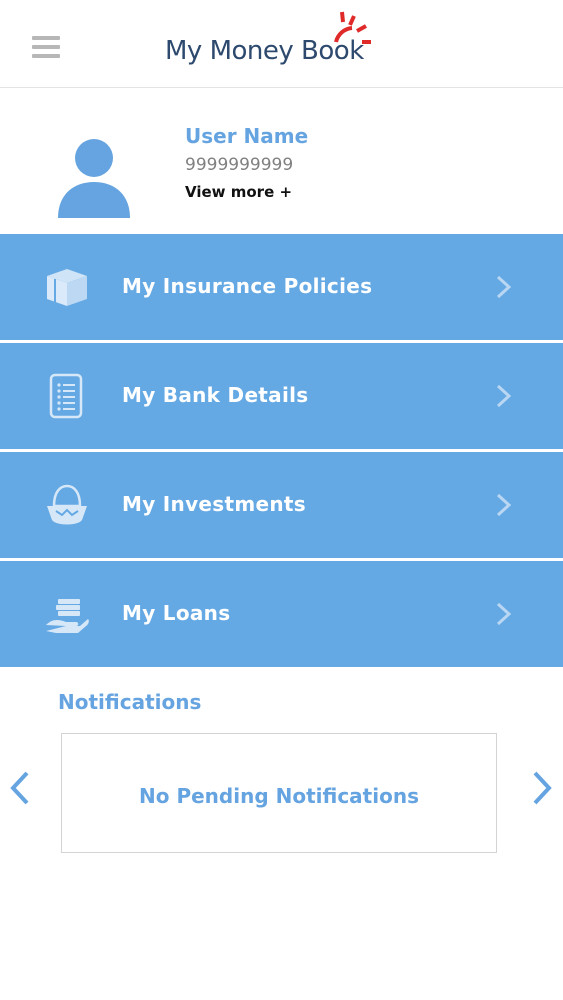 The width and height of the screenshot is (563, 1000). Describe the element at coordinates (67, 504) in the screenshot. I see `money-bag-icon` at that location.